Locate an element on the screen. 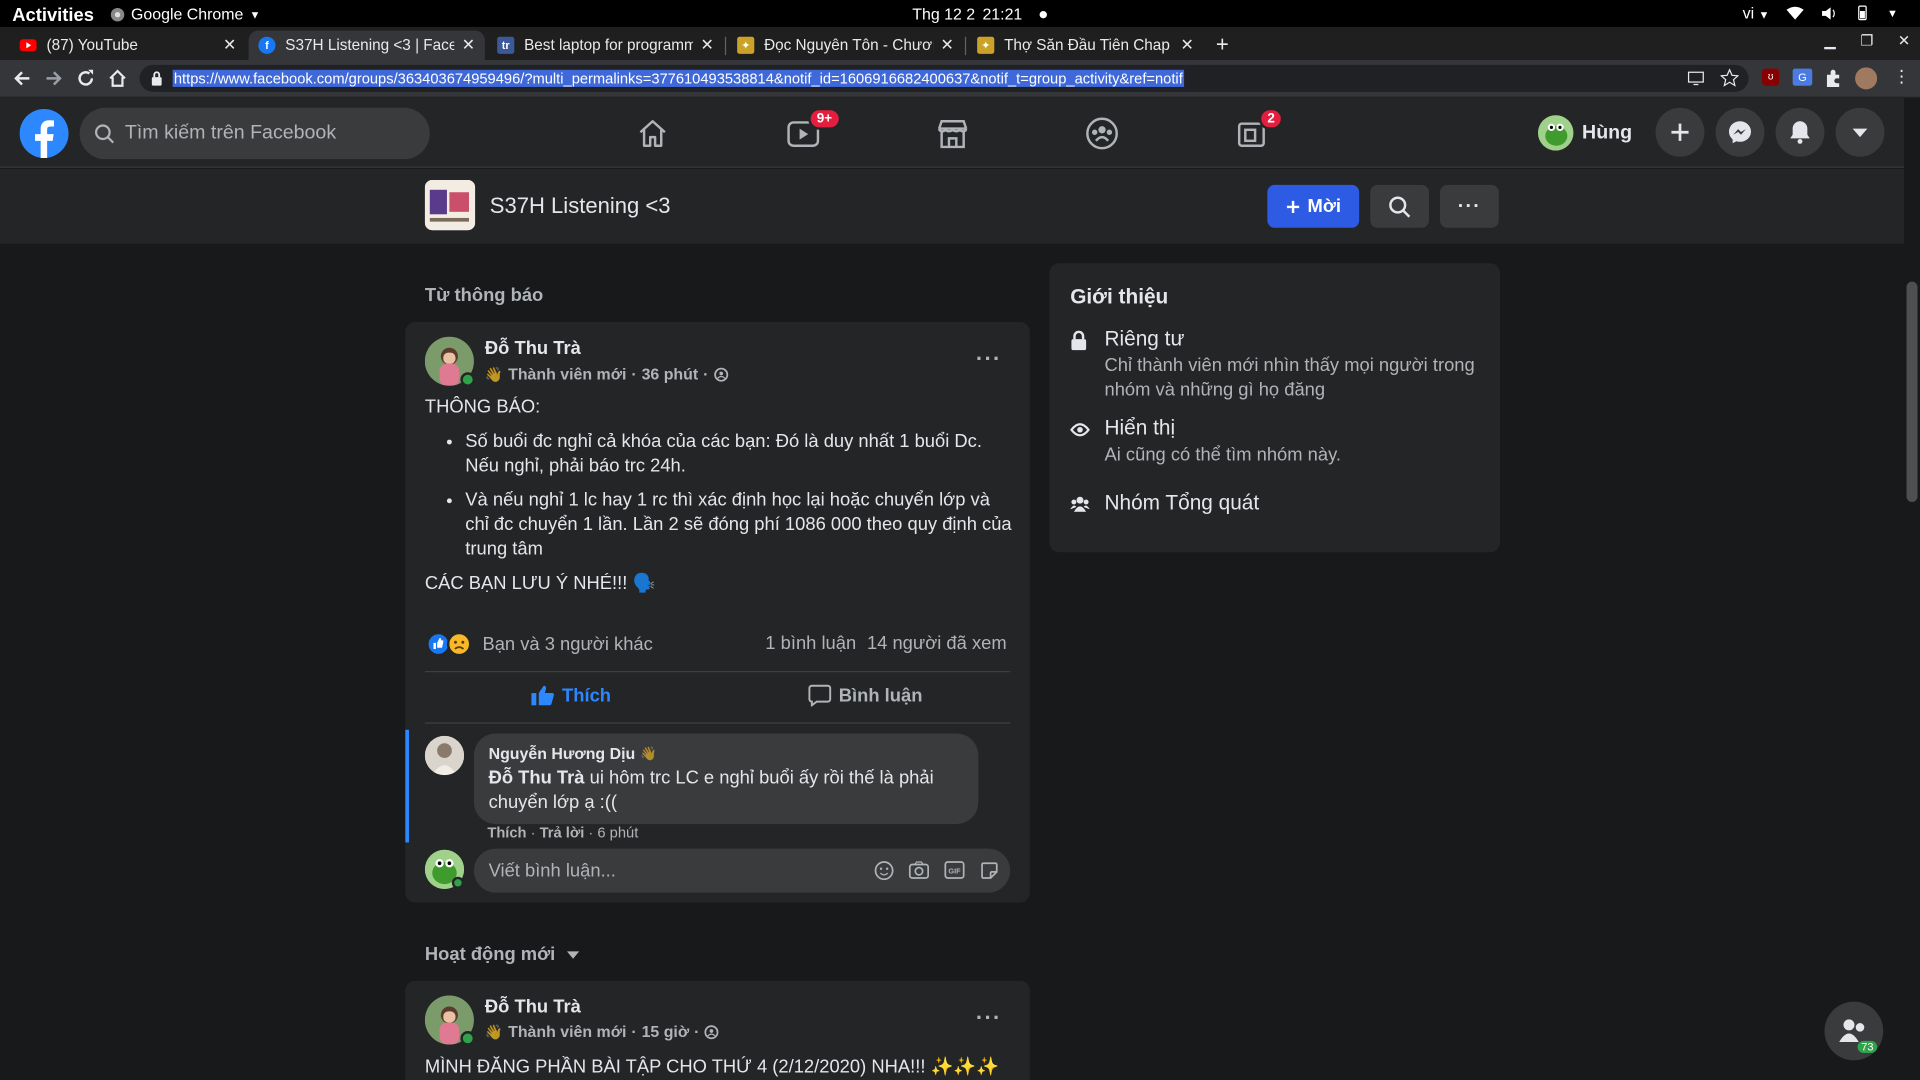 The width and height of the screenshot is (1920, 1080). book-icon: ✦ is located at coordinates (986, 45).